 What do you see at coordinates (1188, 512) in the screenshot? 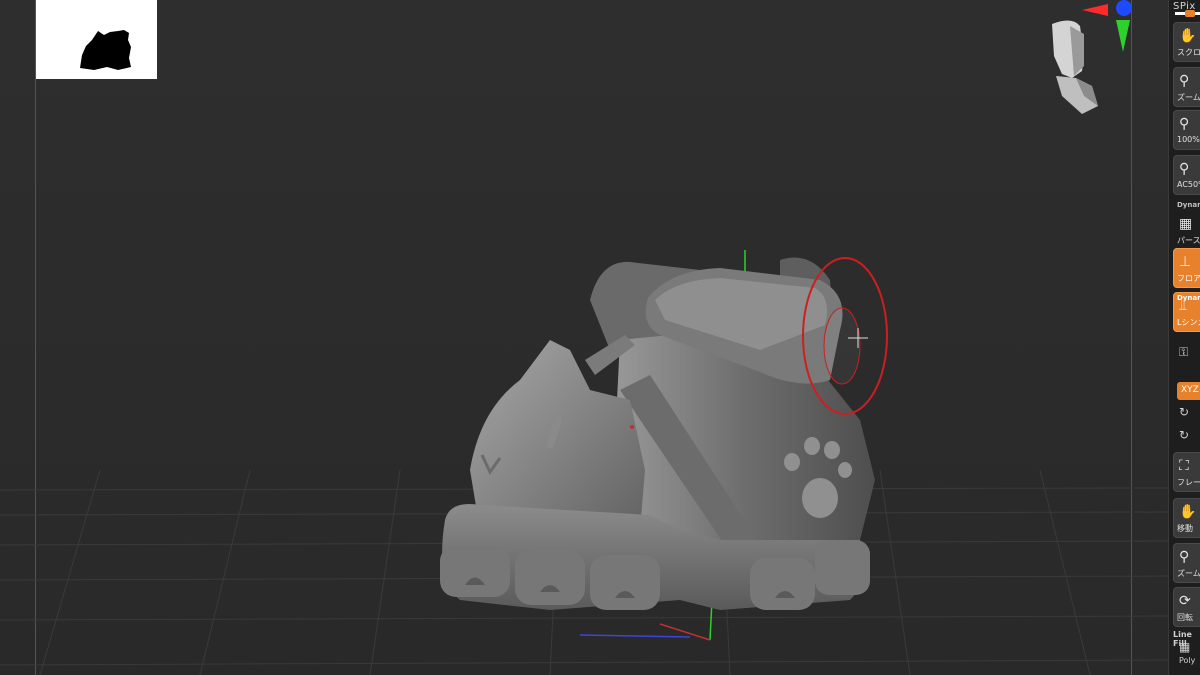
I see `move-hand-icon: ✋` at bounding box center [1188, 512].